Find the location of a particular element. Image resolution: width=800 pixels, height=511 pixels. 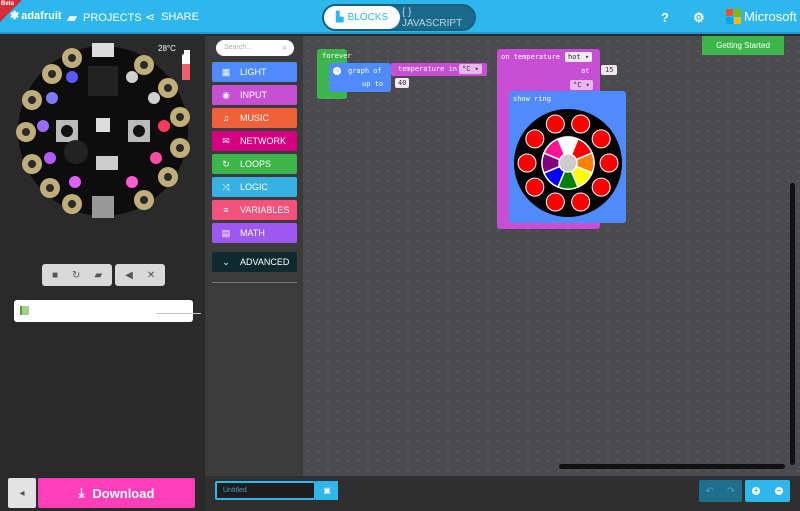

windows-icon is located at coordinates (733, 16).